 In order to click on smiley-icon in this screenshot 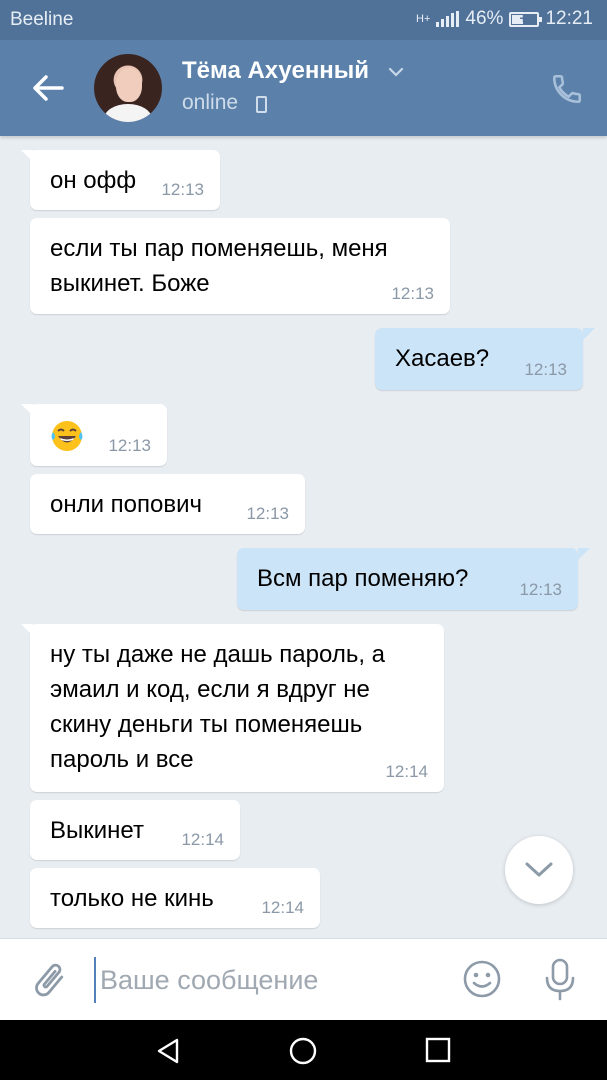, I will do `click(482, 979)`.